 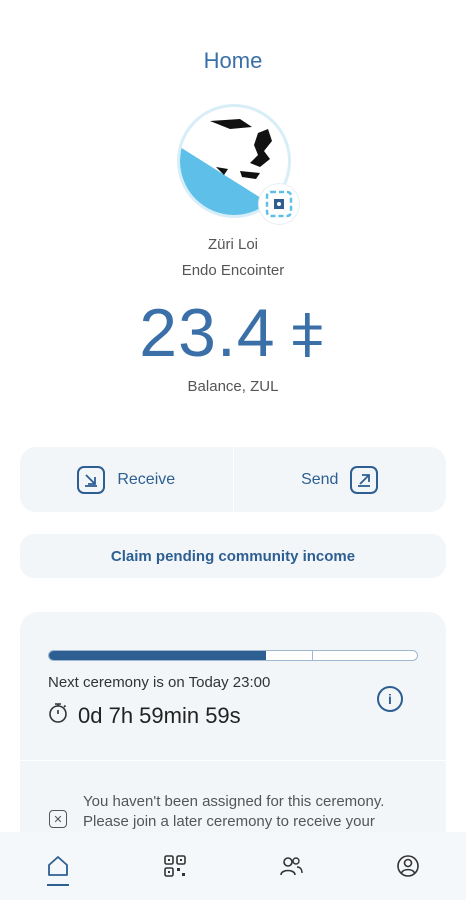 I want to click on contacts-icon, so click(x=291, y=866).